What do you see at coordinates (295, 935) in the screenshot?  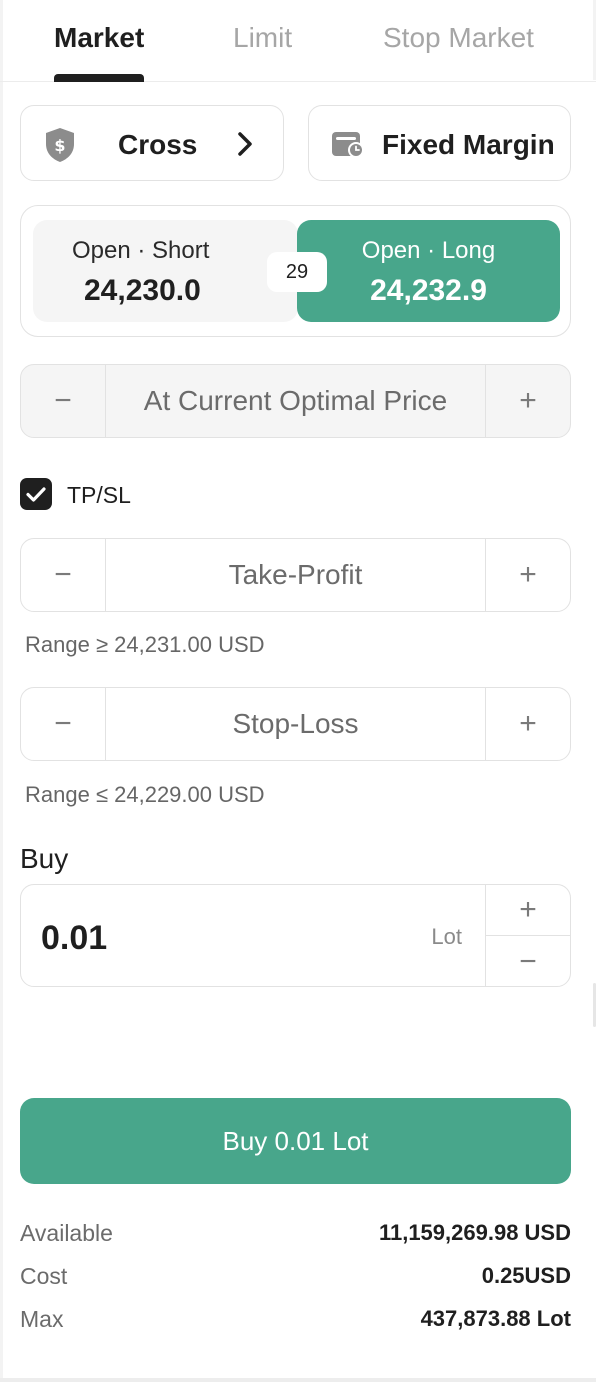 I see `quantity-stepper: 0.01 Lot + −` at bounding box center [295, 935].